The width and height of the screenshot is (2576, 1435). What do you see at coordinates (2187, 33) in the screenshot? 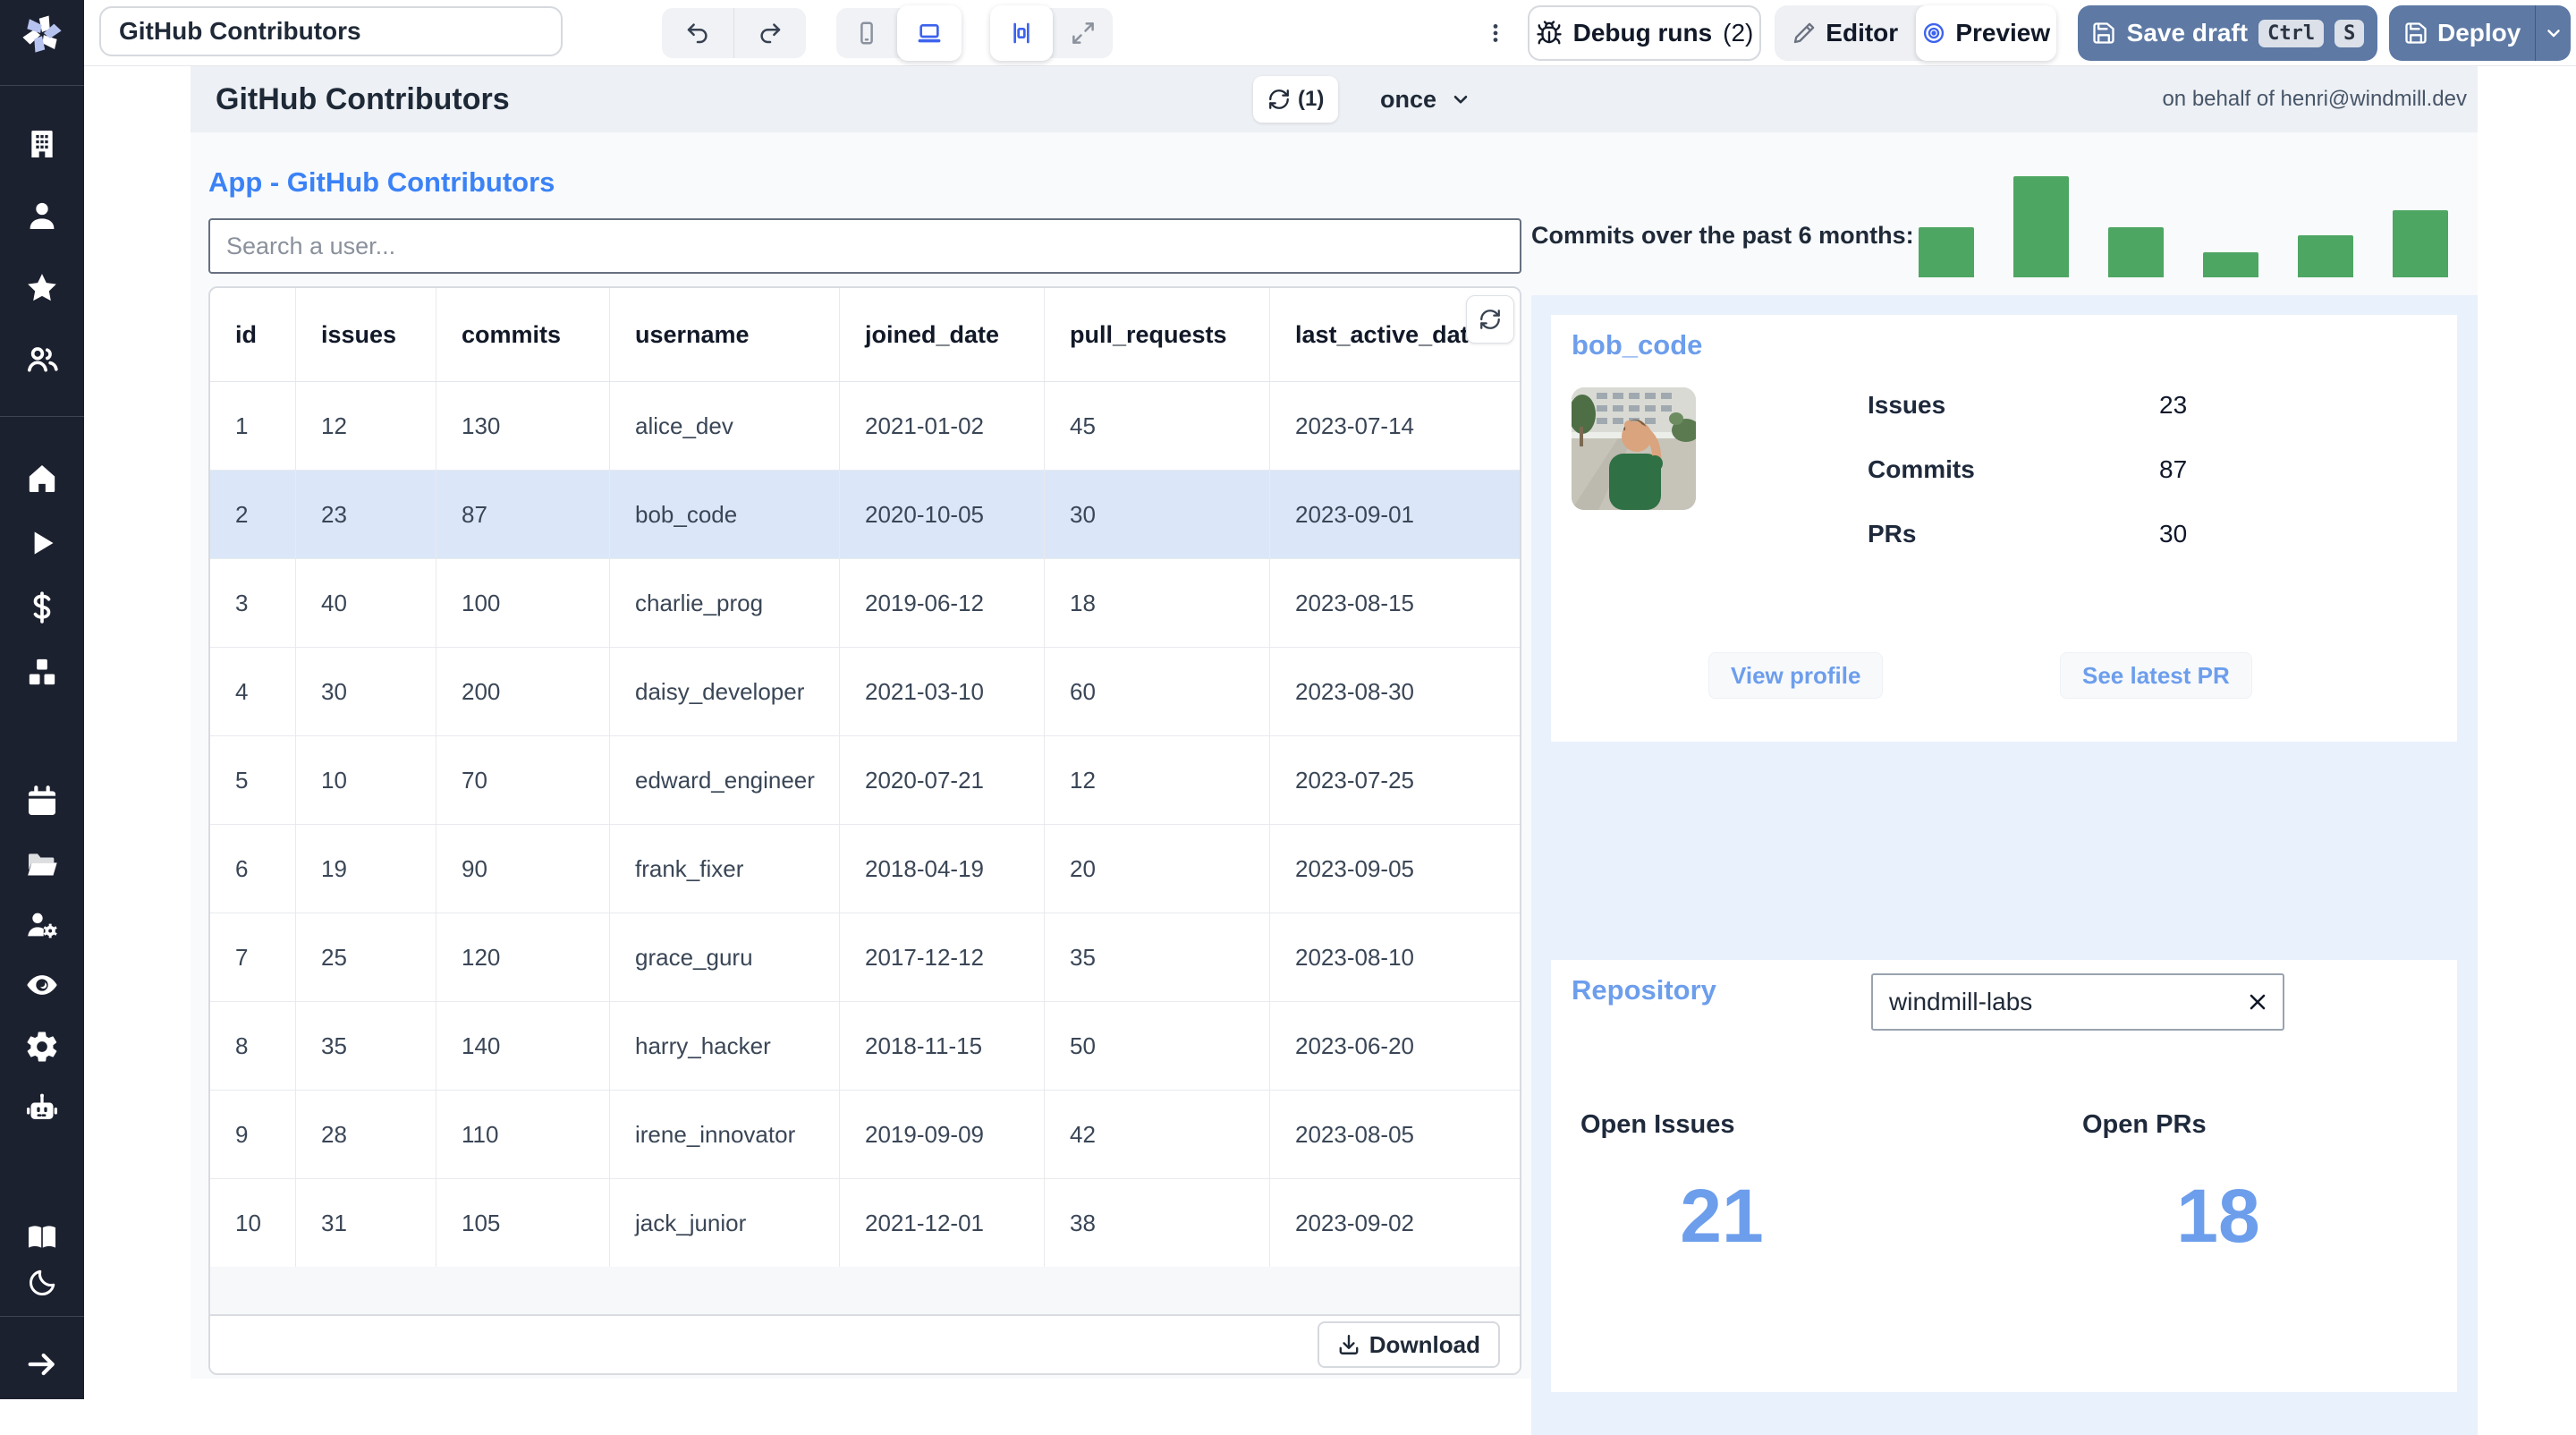
I see `save-draft-label: Save draft` at bounding box center [2187, 33].